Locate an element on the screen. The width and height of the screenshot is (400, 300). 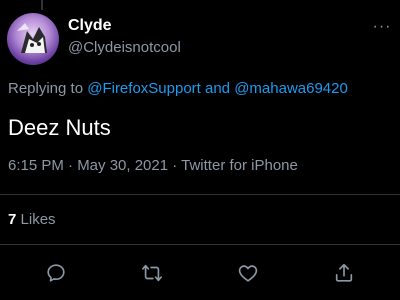
share-button is located at coordinates (344, 273).